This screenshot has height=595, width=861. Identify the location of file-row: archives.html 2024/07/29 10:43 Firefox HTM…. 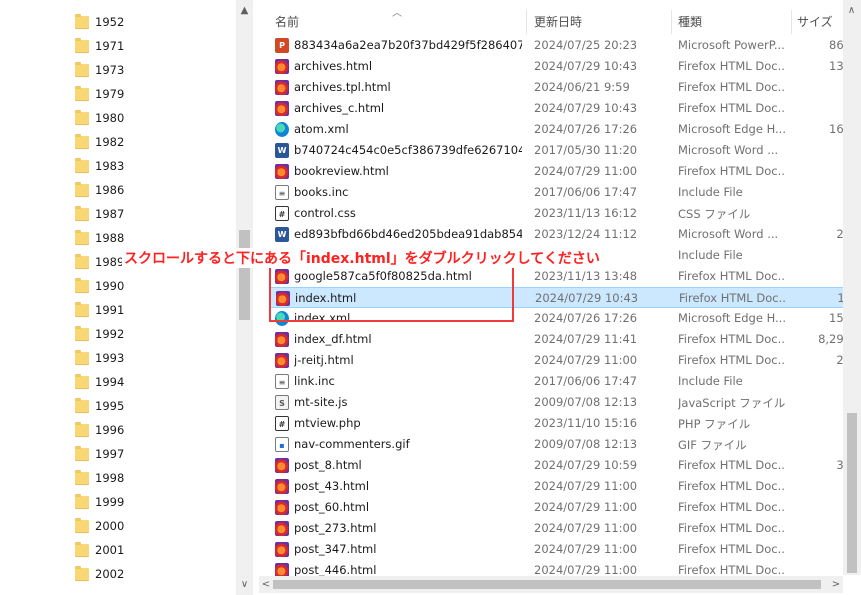
(565, 66).